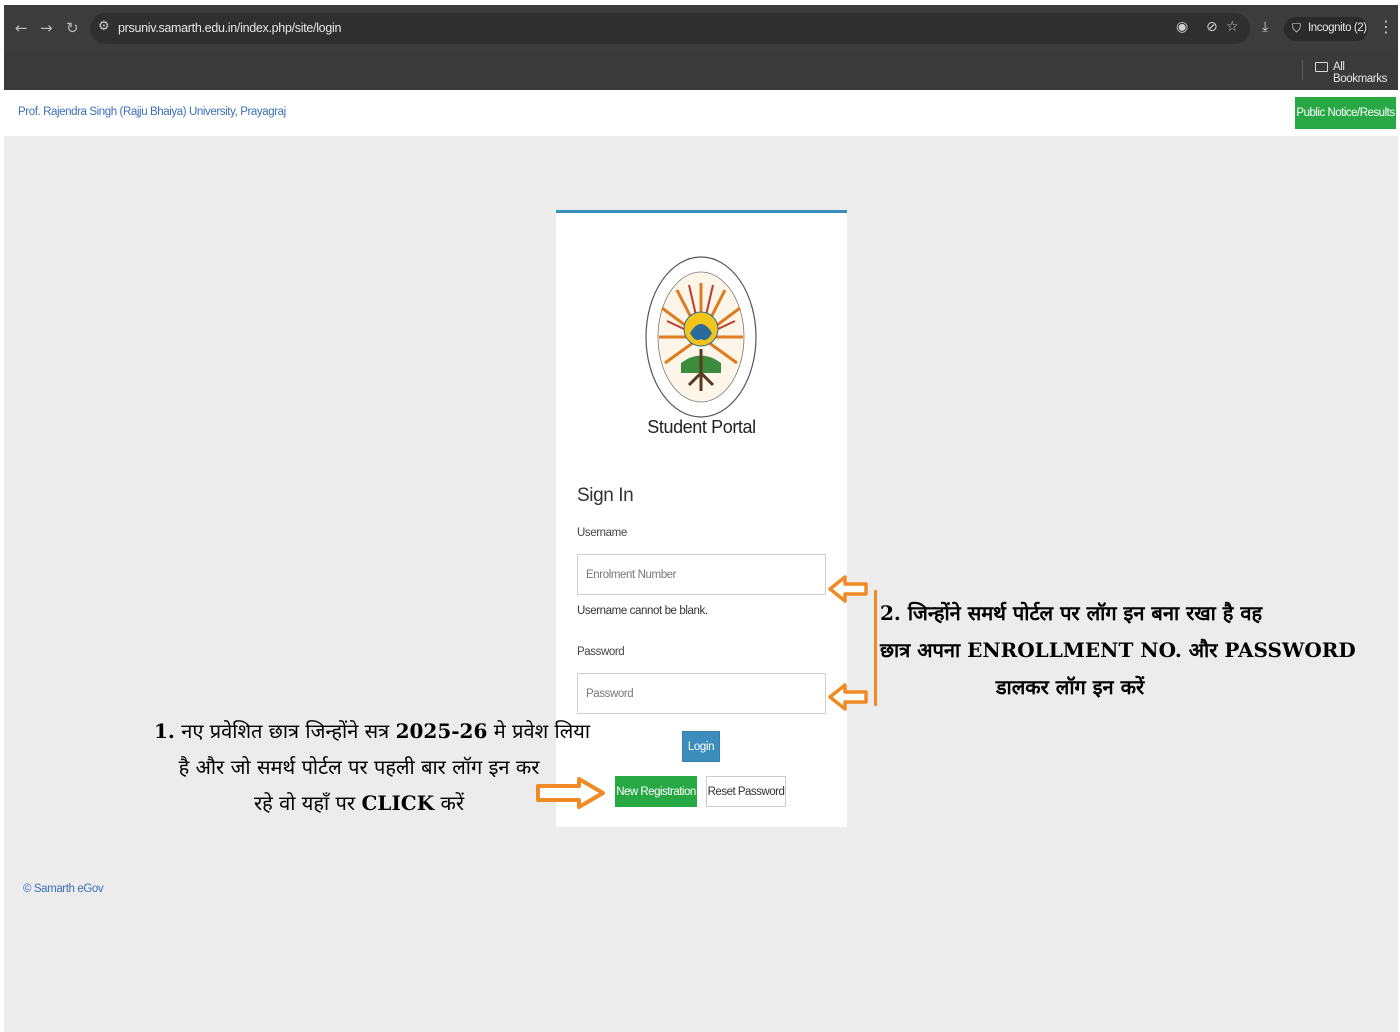 This screenshot has height=1032, width=1400. I want to click on annotation-text: और, so click(1203, 650).